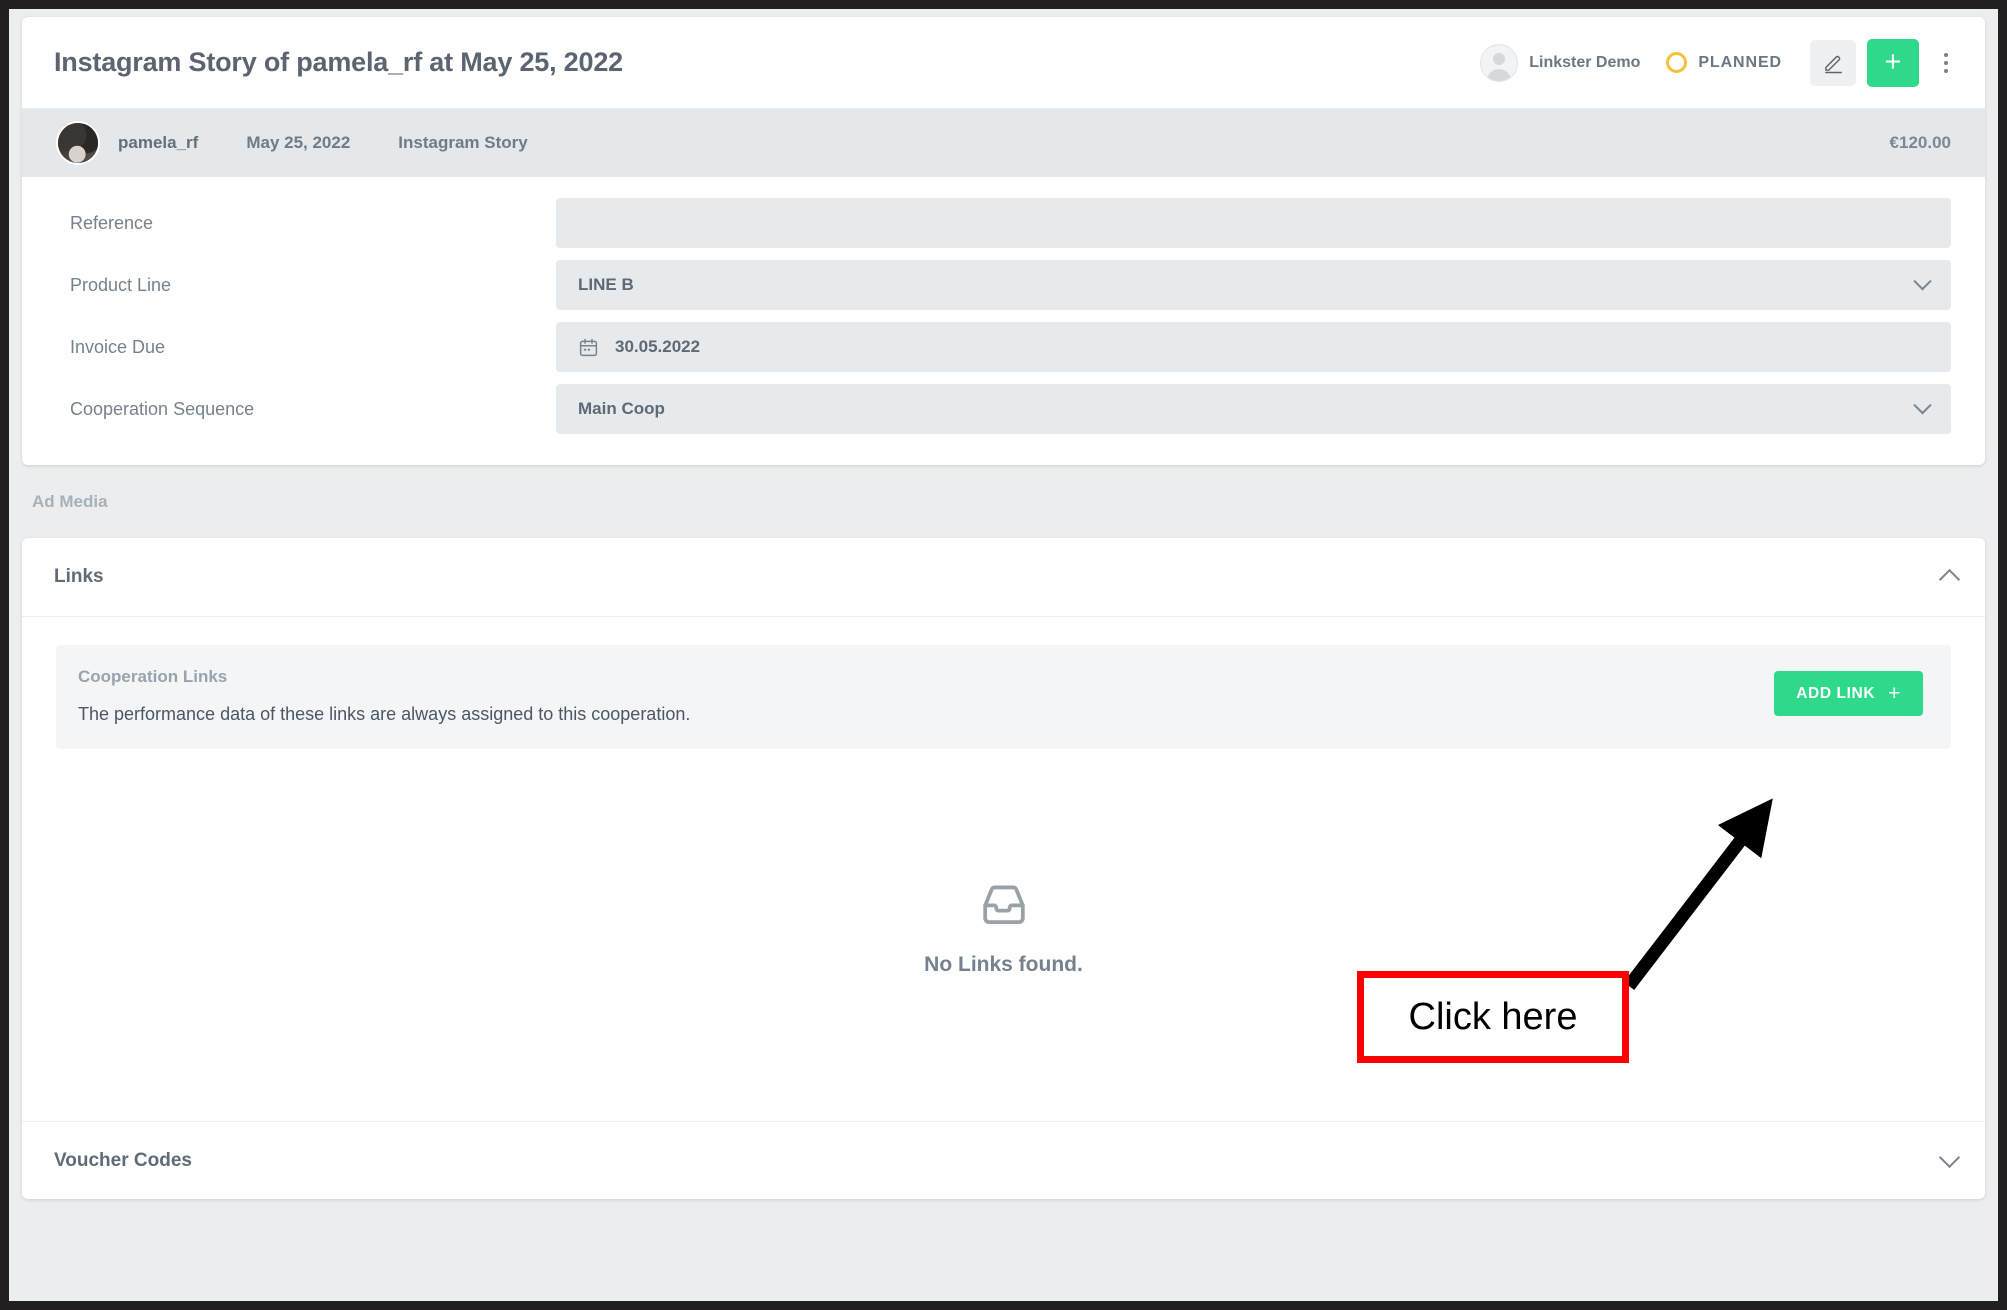 The image size is (2007, 1310). I want to click on header-actions: Linkster Demo PLANNED +, so click(1721, 62).